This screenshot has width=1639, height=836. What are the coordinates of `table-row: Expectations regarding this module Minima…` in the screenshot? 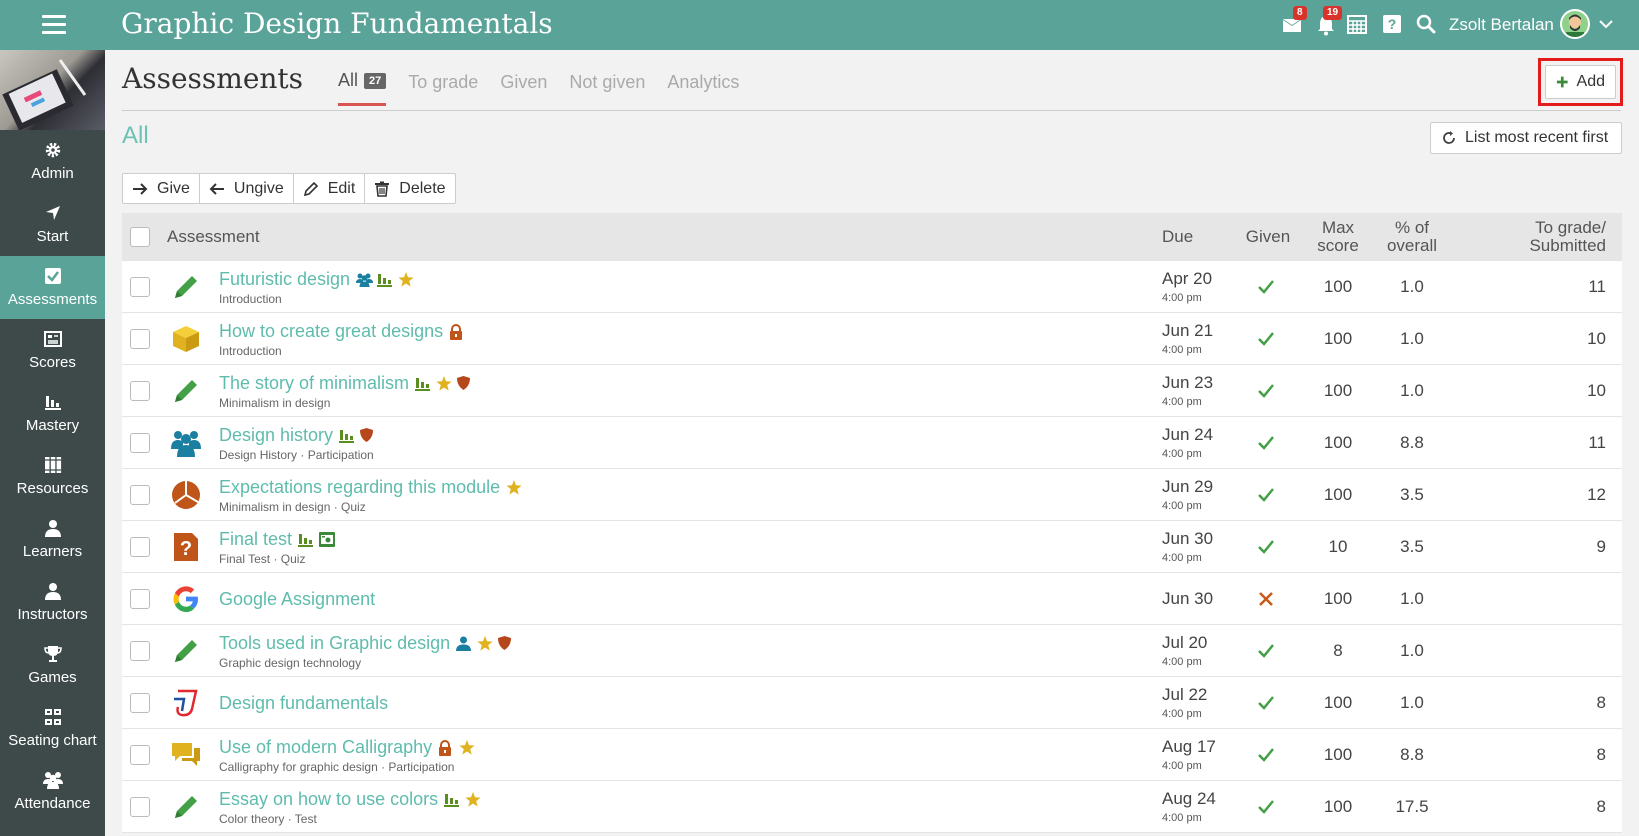 It's located at (872, 495).